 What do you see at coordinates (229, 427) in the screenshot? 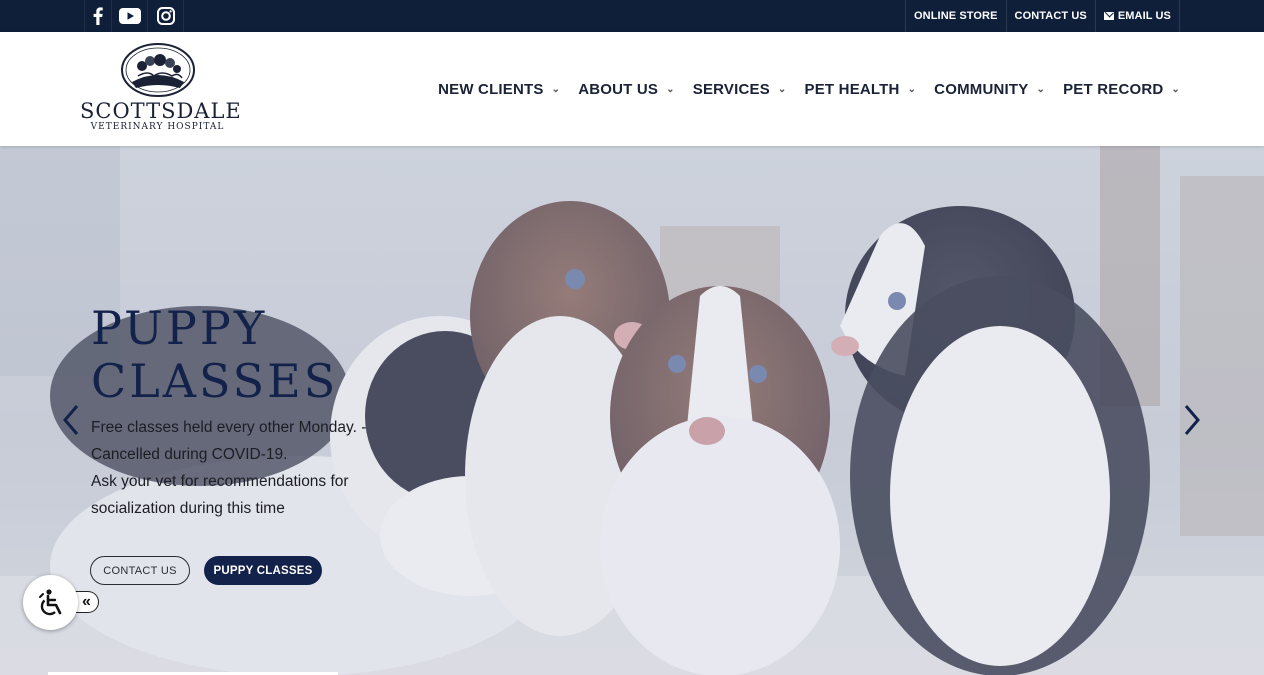
I see `hero-text-line: Free classes held every other Monday. -` at bounding box center [229, 427].